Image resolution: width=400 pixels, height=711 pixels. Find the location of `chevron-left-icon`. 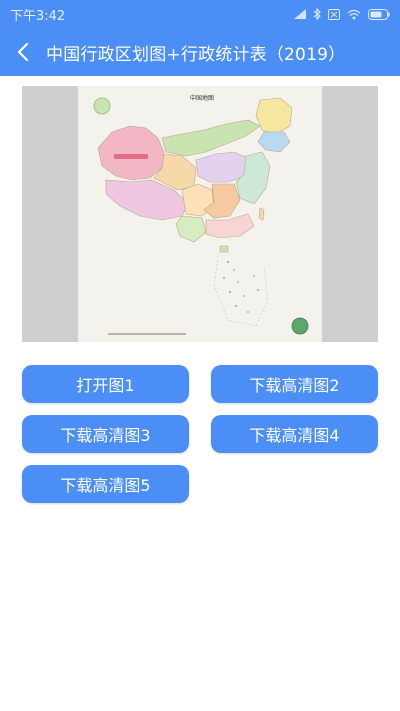

chevron-left-icon is located at coordinates (23, 52).